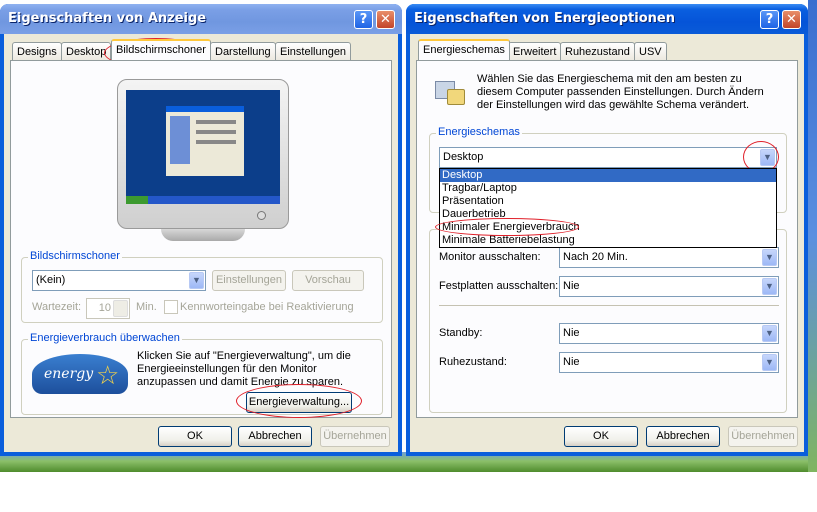 The height and width of the screenshot is (512, 817). I want to click on standby-value: Nie, so click(571, 333).